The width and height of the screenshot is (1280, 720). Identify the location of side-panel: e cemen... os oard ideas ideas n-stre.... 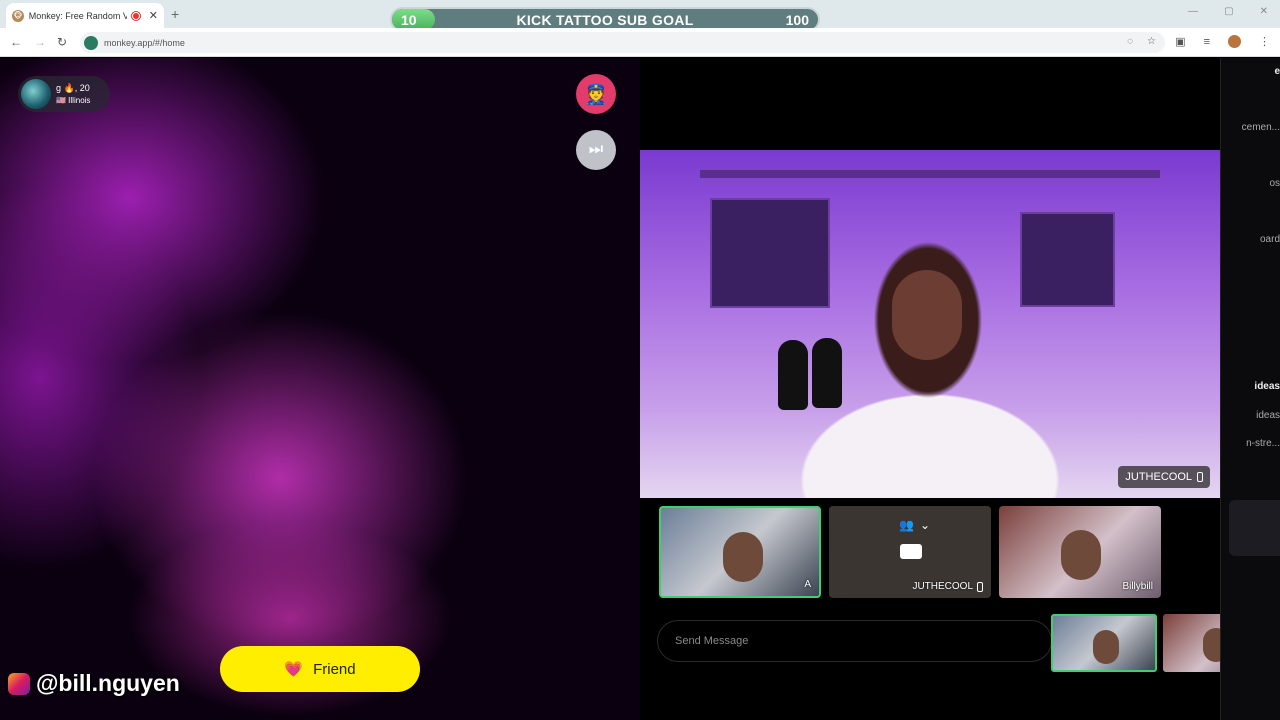
(1250, 389).